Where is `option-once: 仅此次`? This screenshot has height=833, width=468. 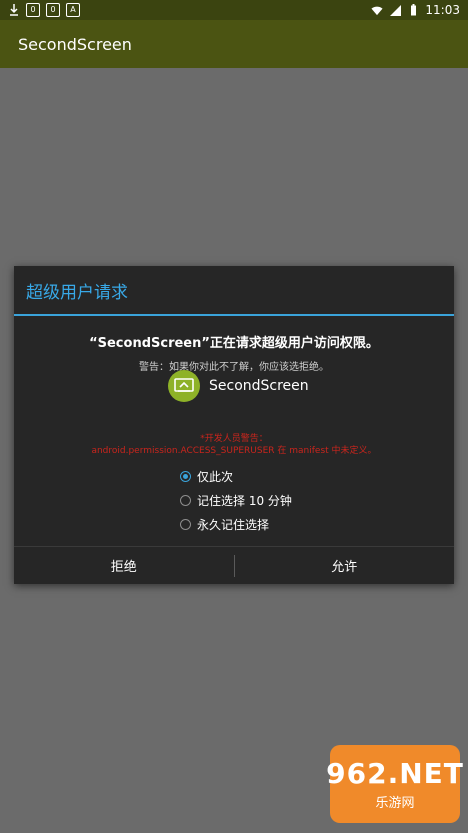
option-once: 仅此次 is located at coordinates (206, 476).